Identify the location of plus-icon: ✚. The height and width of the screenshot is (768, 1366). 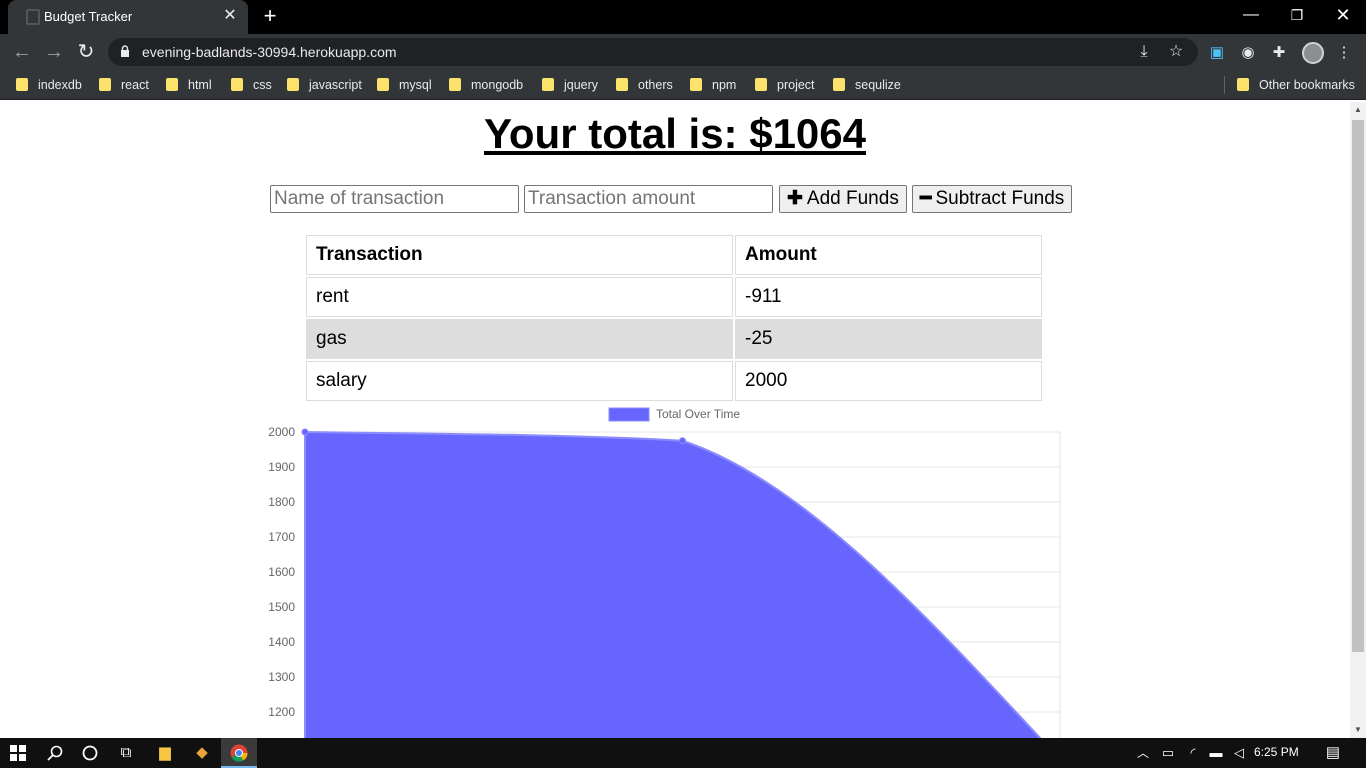
(795, 198).